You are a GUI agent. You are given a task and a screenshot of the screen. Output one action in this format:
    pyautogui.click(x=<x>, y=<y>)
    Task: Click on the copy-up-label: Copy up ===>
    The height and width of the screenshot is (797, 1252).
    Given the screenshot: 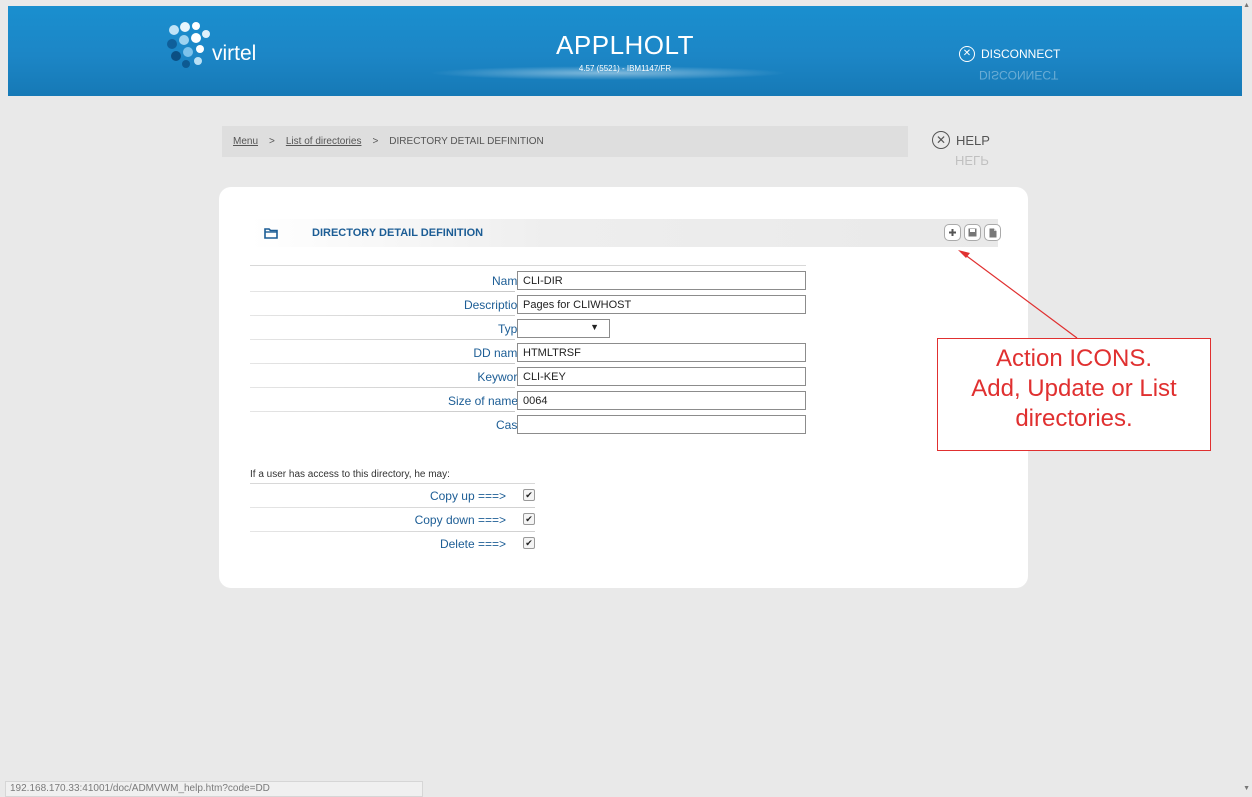 What is the action you would take?
    pyautogui.click(x=467, y=496)
    